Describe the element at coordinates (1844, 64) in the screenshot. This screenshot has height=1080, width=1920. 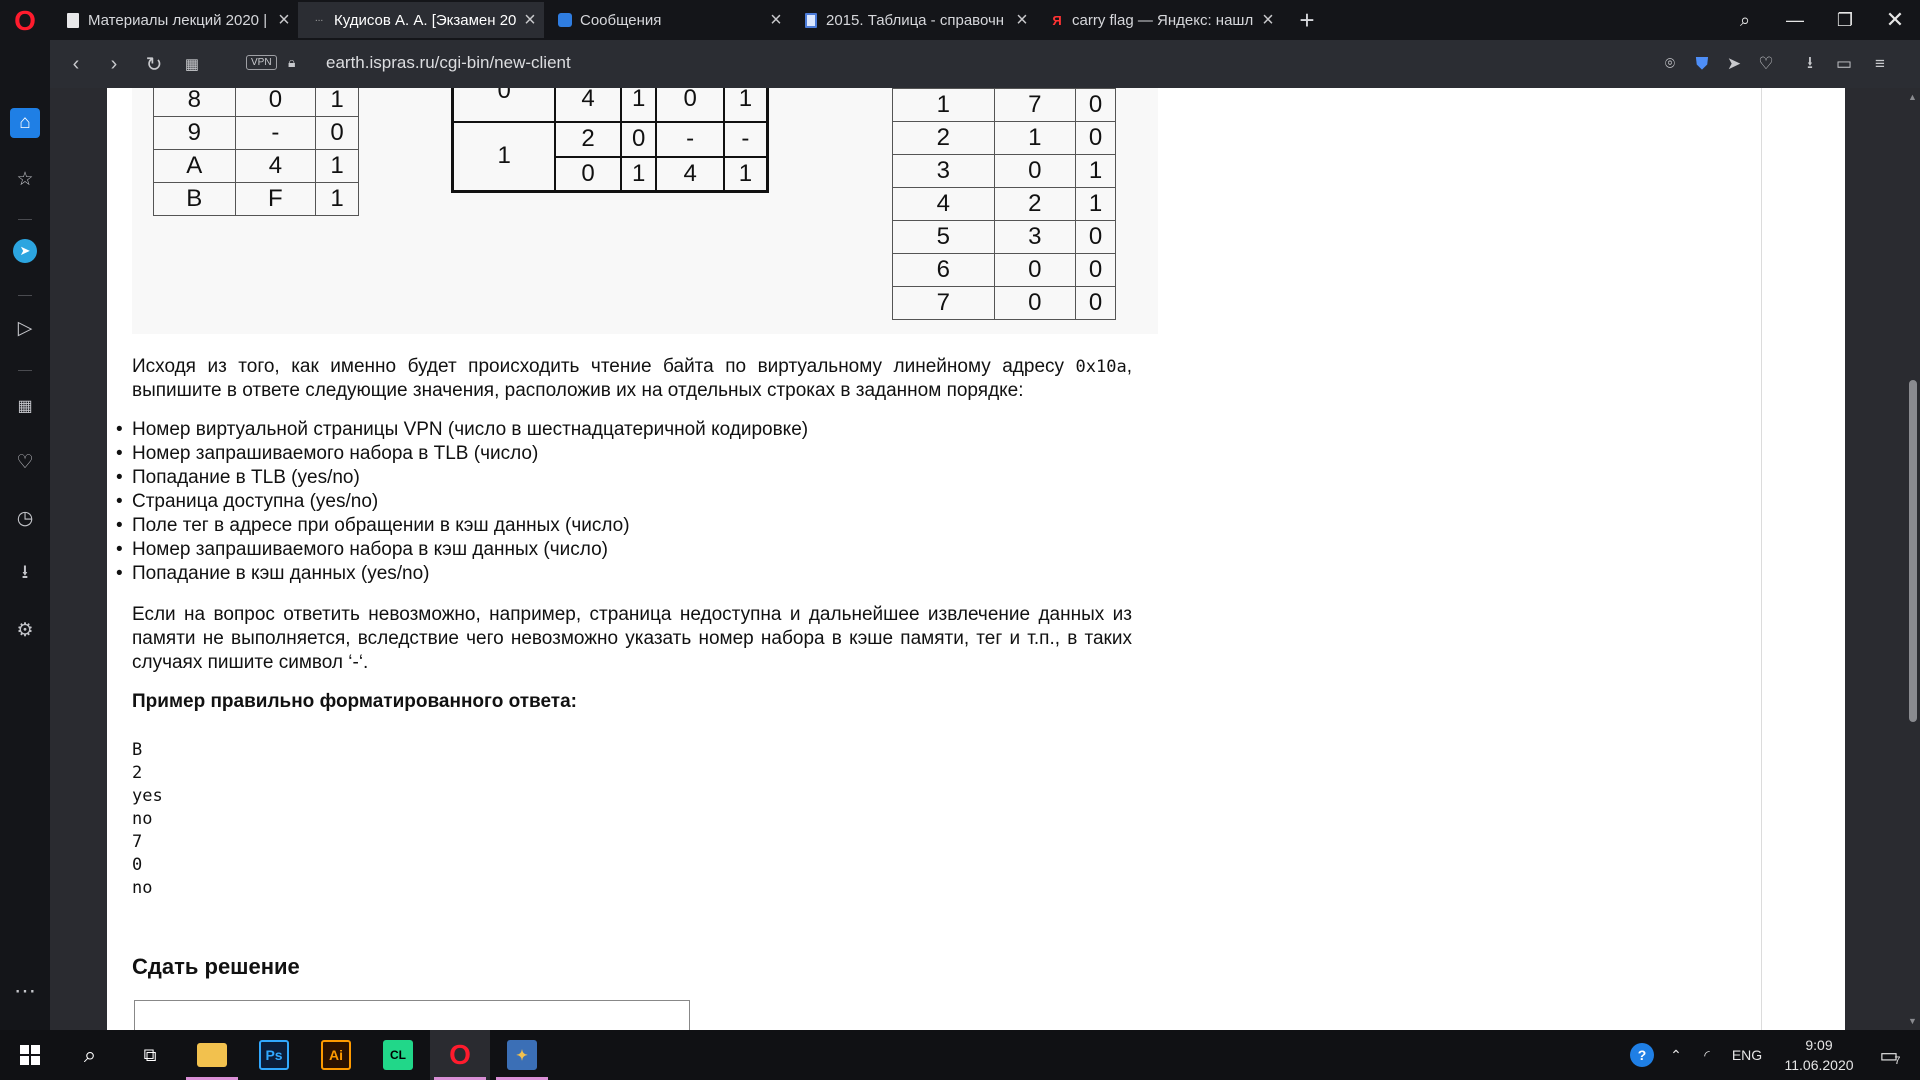
I see `battery-saver-icon: ▭` at that location.